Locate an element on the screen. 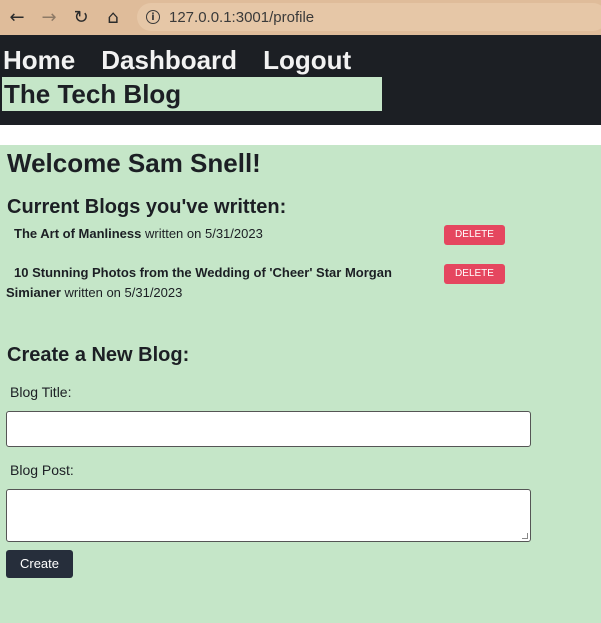 The image size is (601, 623). resize-handle-icon is located at coordinates (525, 536).